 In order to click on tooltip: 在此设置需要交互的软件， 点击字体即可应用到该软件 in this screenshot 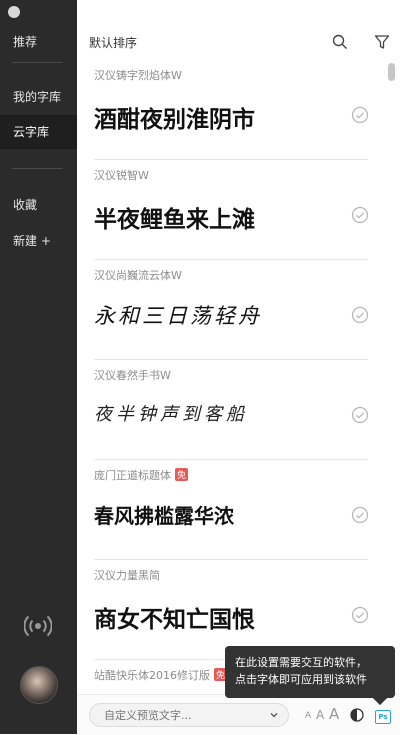, I will do `click(310, 676)`.